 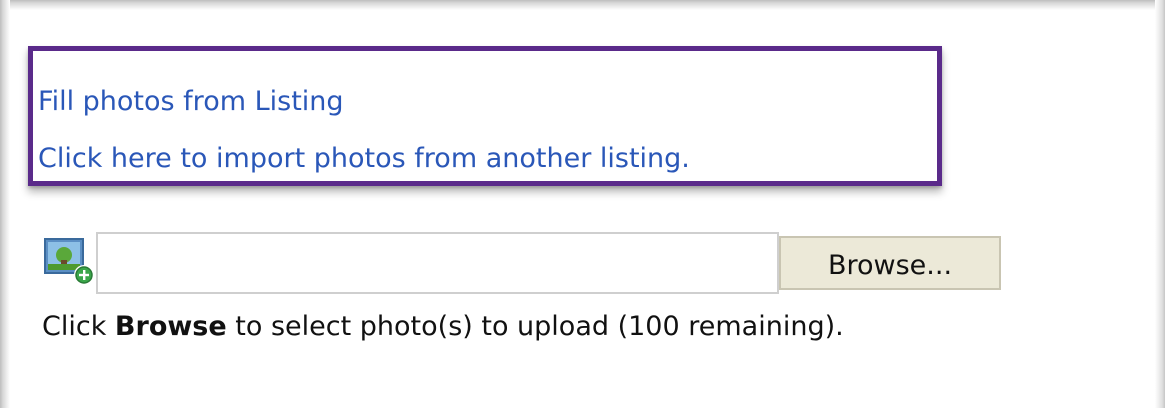 What do you see at coordinates (437, 263) in the screenshot?
I see `photo-file-path-input` at bounding box center [437, 263].